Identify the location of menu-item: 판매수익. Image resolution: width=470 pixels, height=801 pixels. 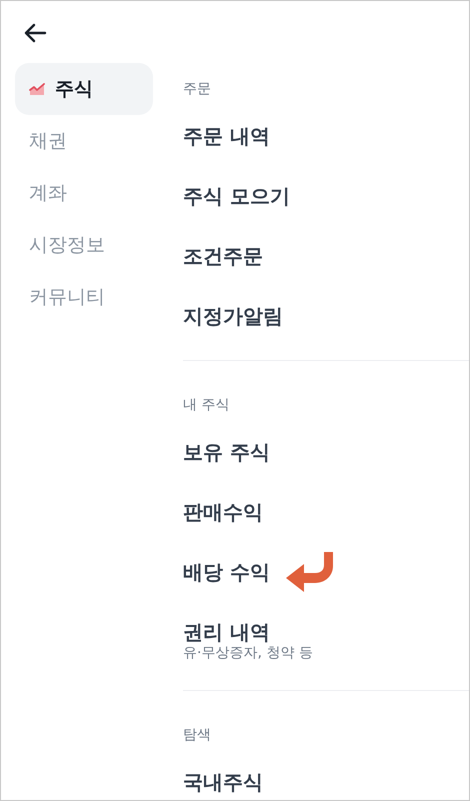
(223, 512).